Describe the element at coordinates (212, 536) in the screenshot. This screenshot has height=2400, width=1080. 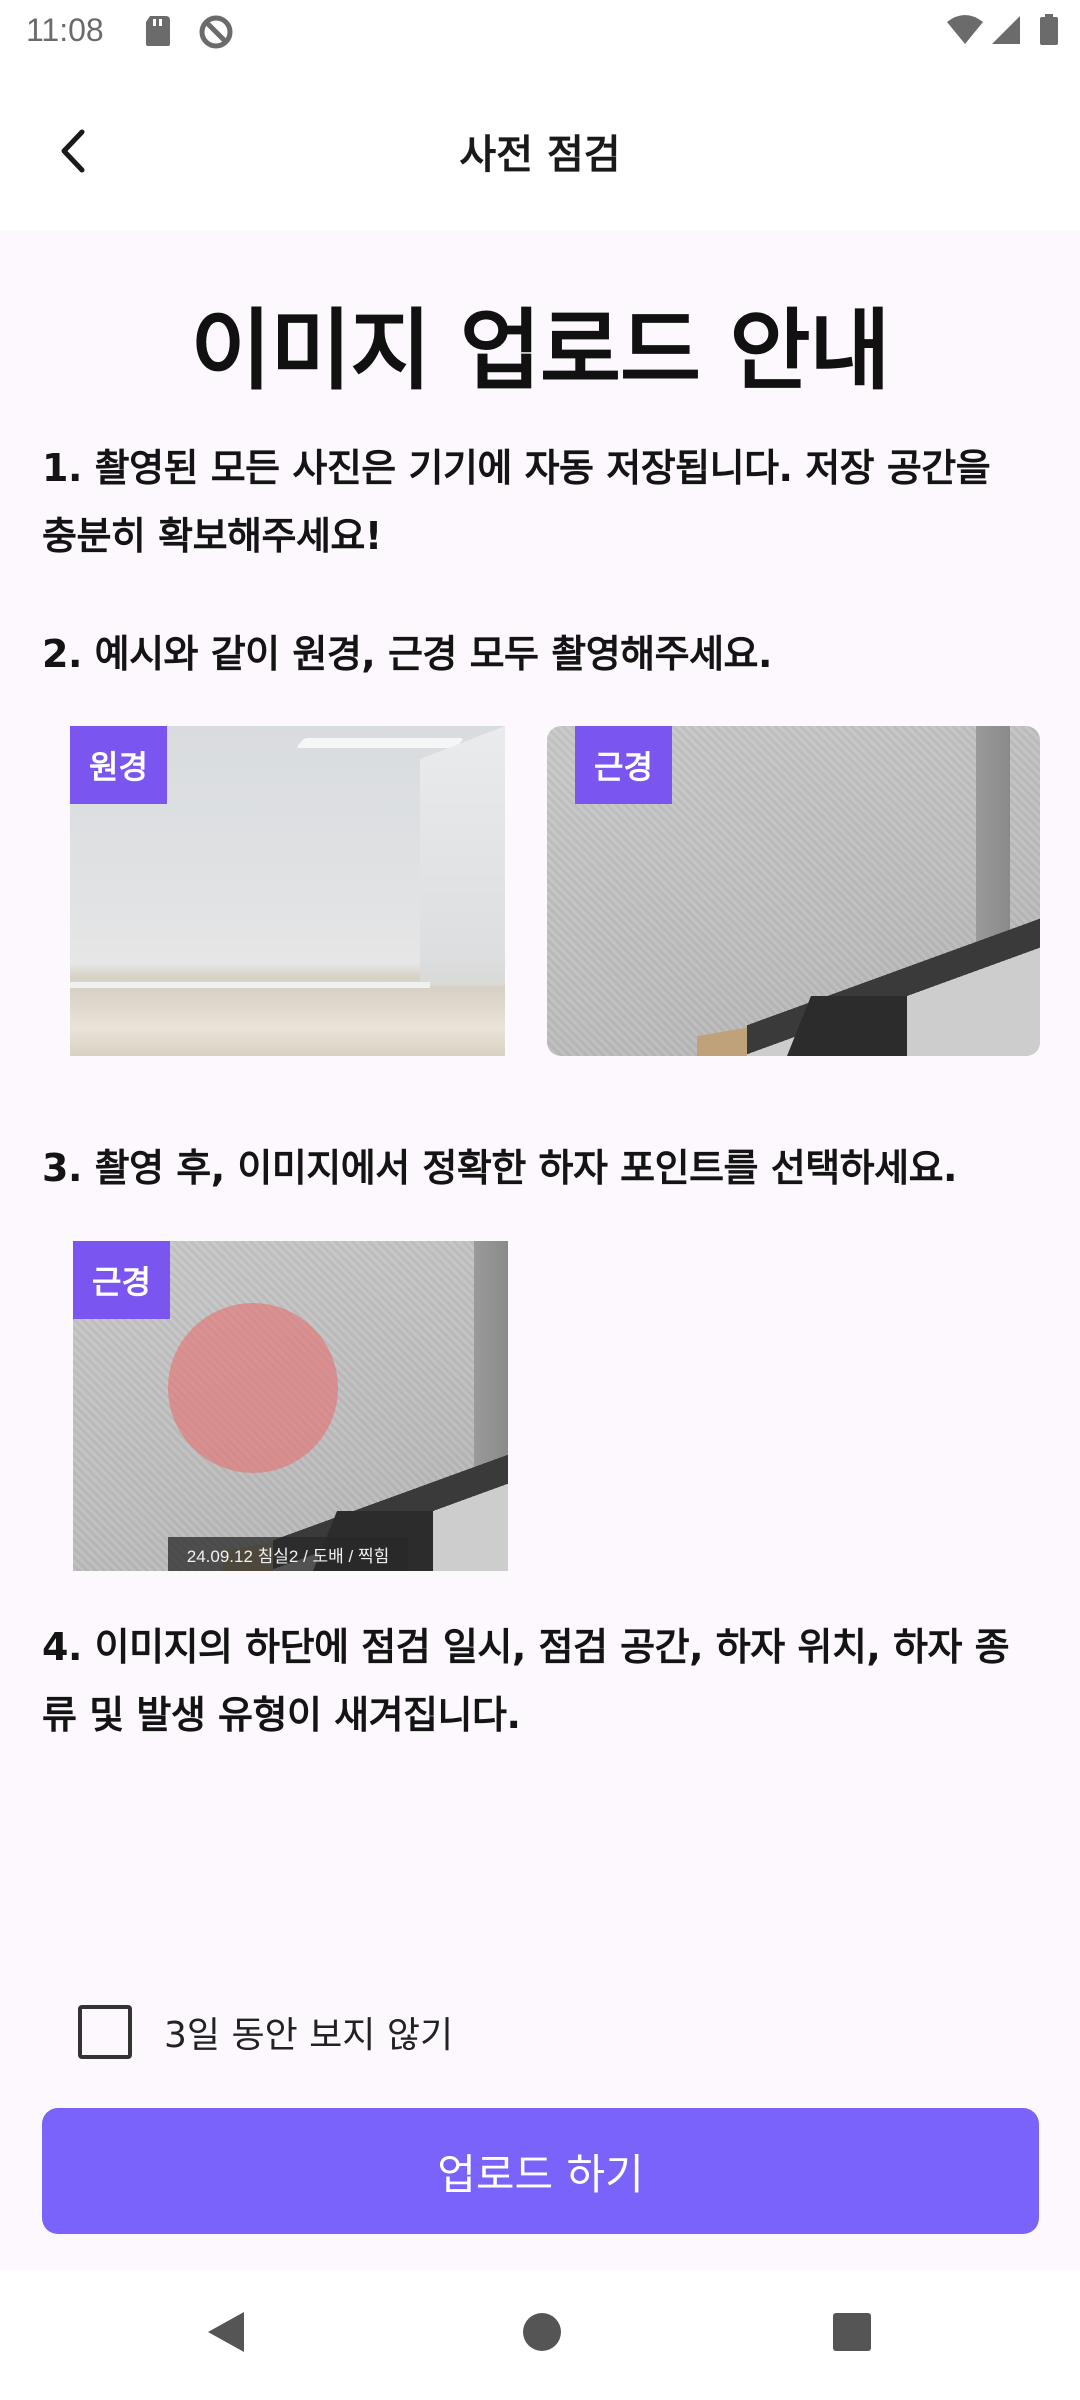
I see `guide-step-1-line2: 충분히 확보해주세요!` at that location.